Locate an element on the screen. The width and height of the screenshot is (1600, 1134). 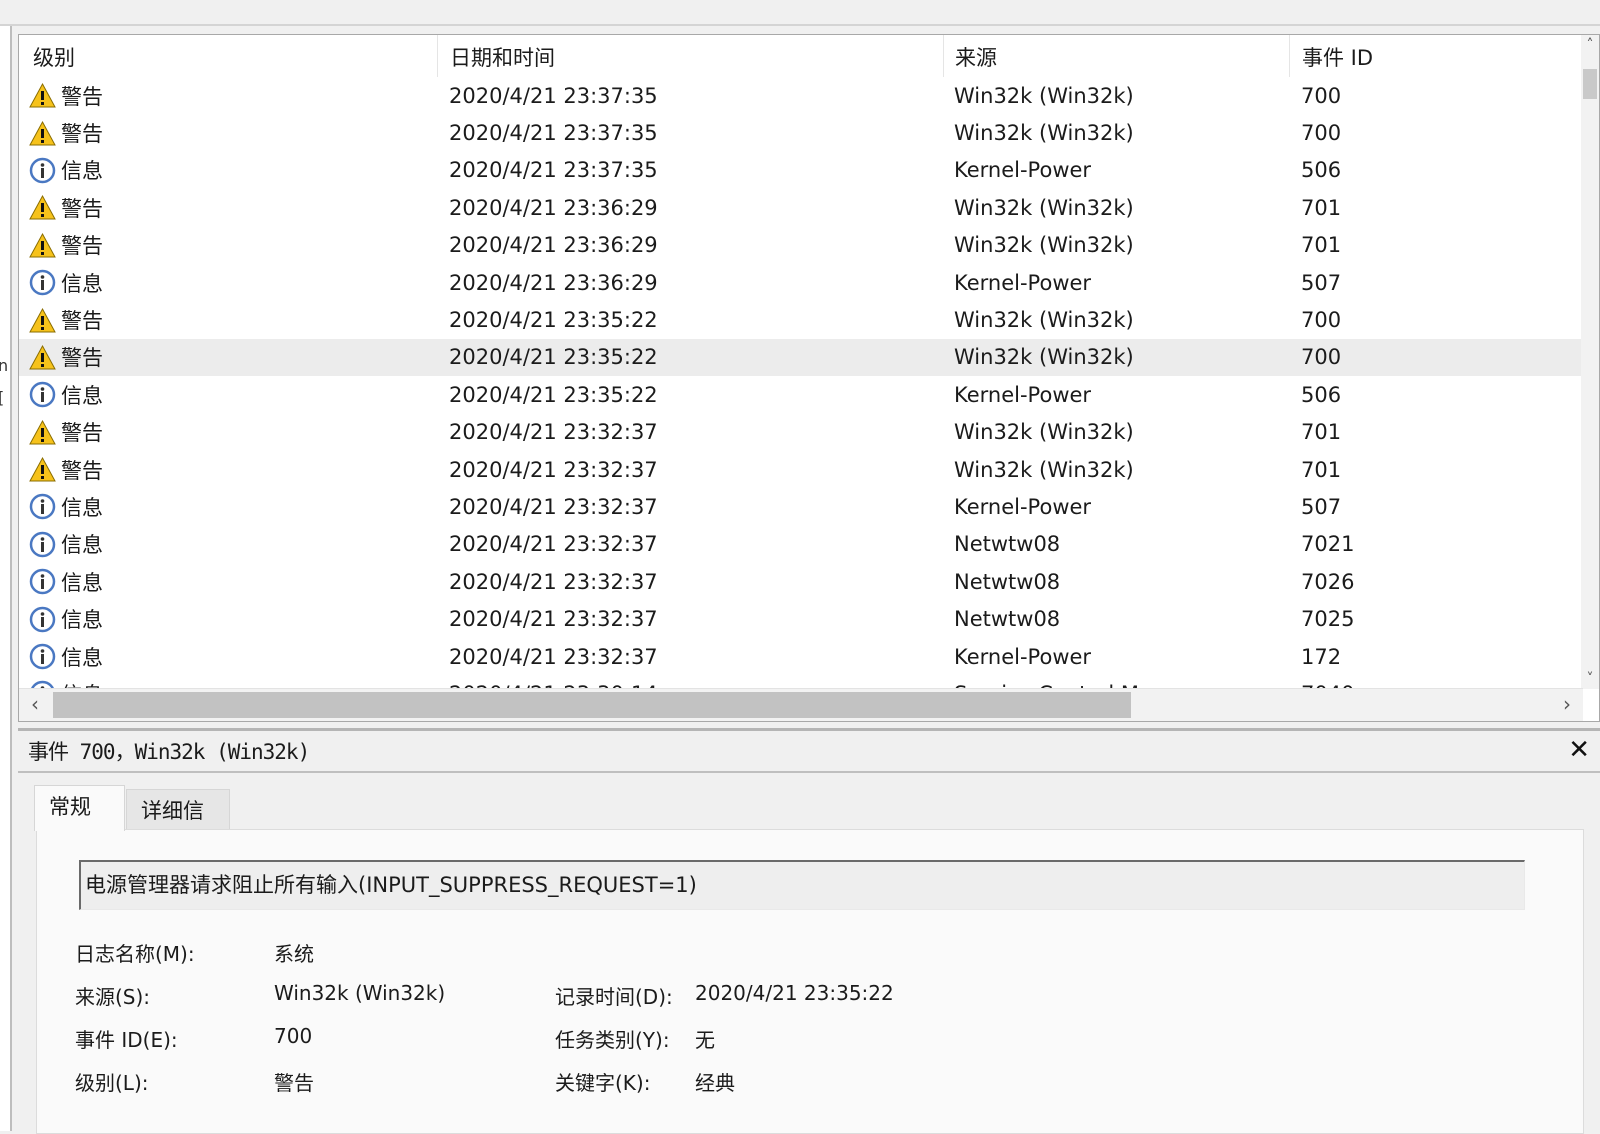
event-id-value: 700 is located at coordinates (293, 1036).